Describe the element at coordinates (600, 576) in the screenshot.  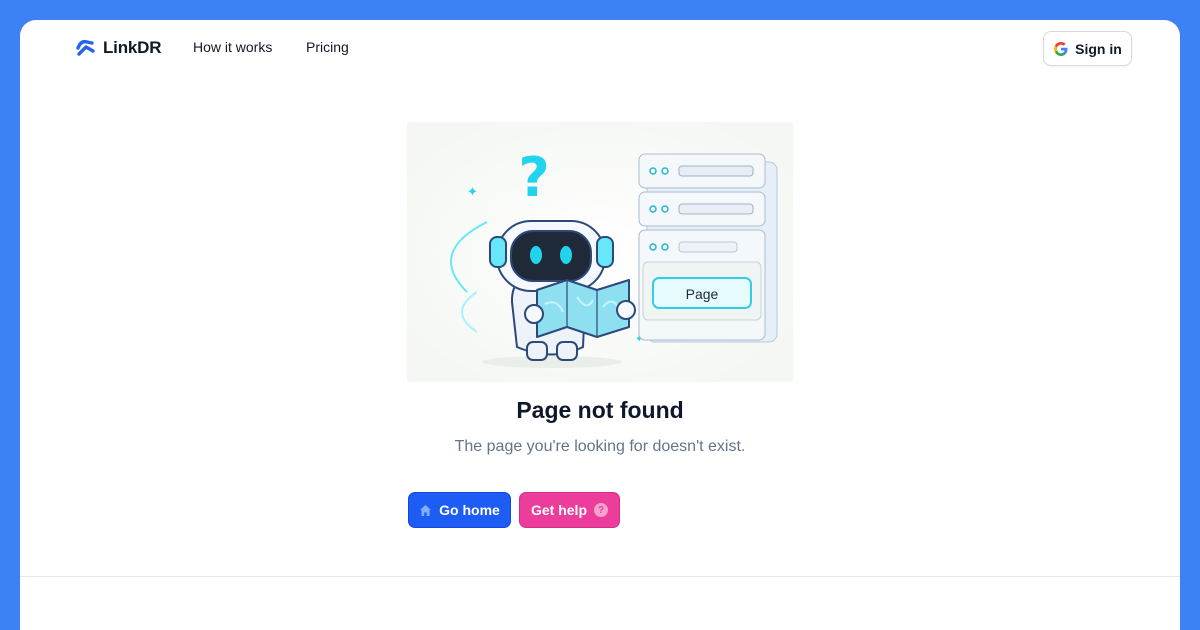
I see `footer-divider` at that location.